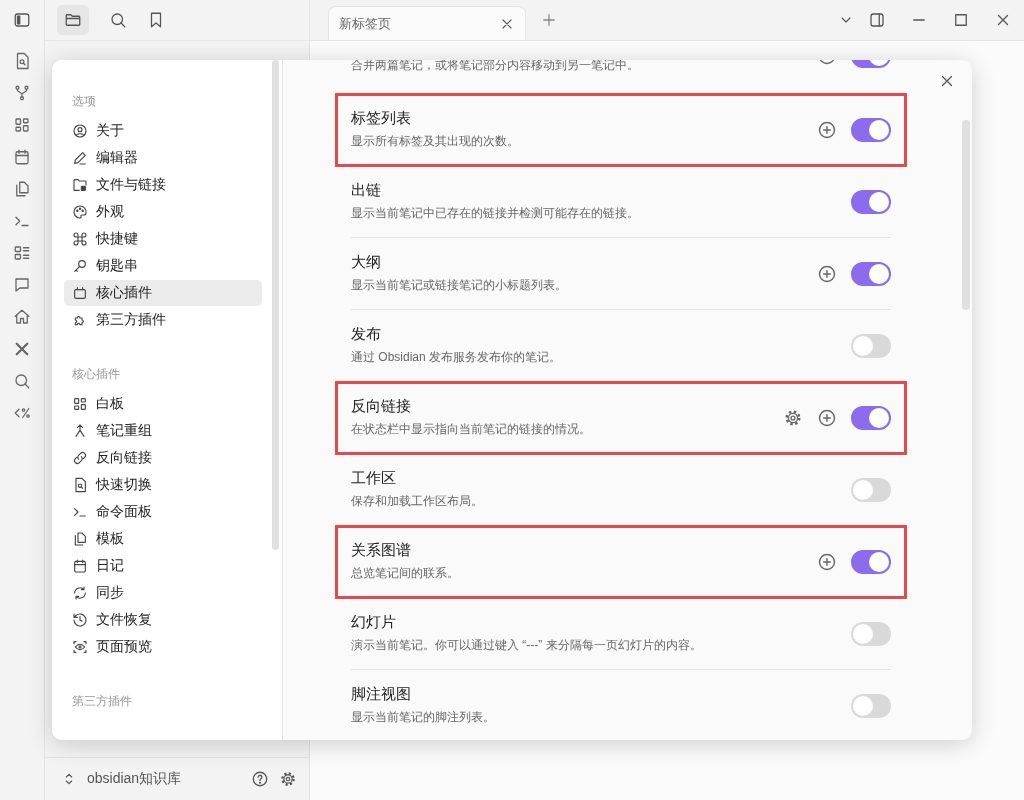 The width and height of the screenshot is (1024, 800). Describe the element at coordinates (381, 550) in the screenshot. I see `plugin-title: 关系图谱` at that location.